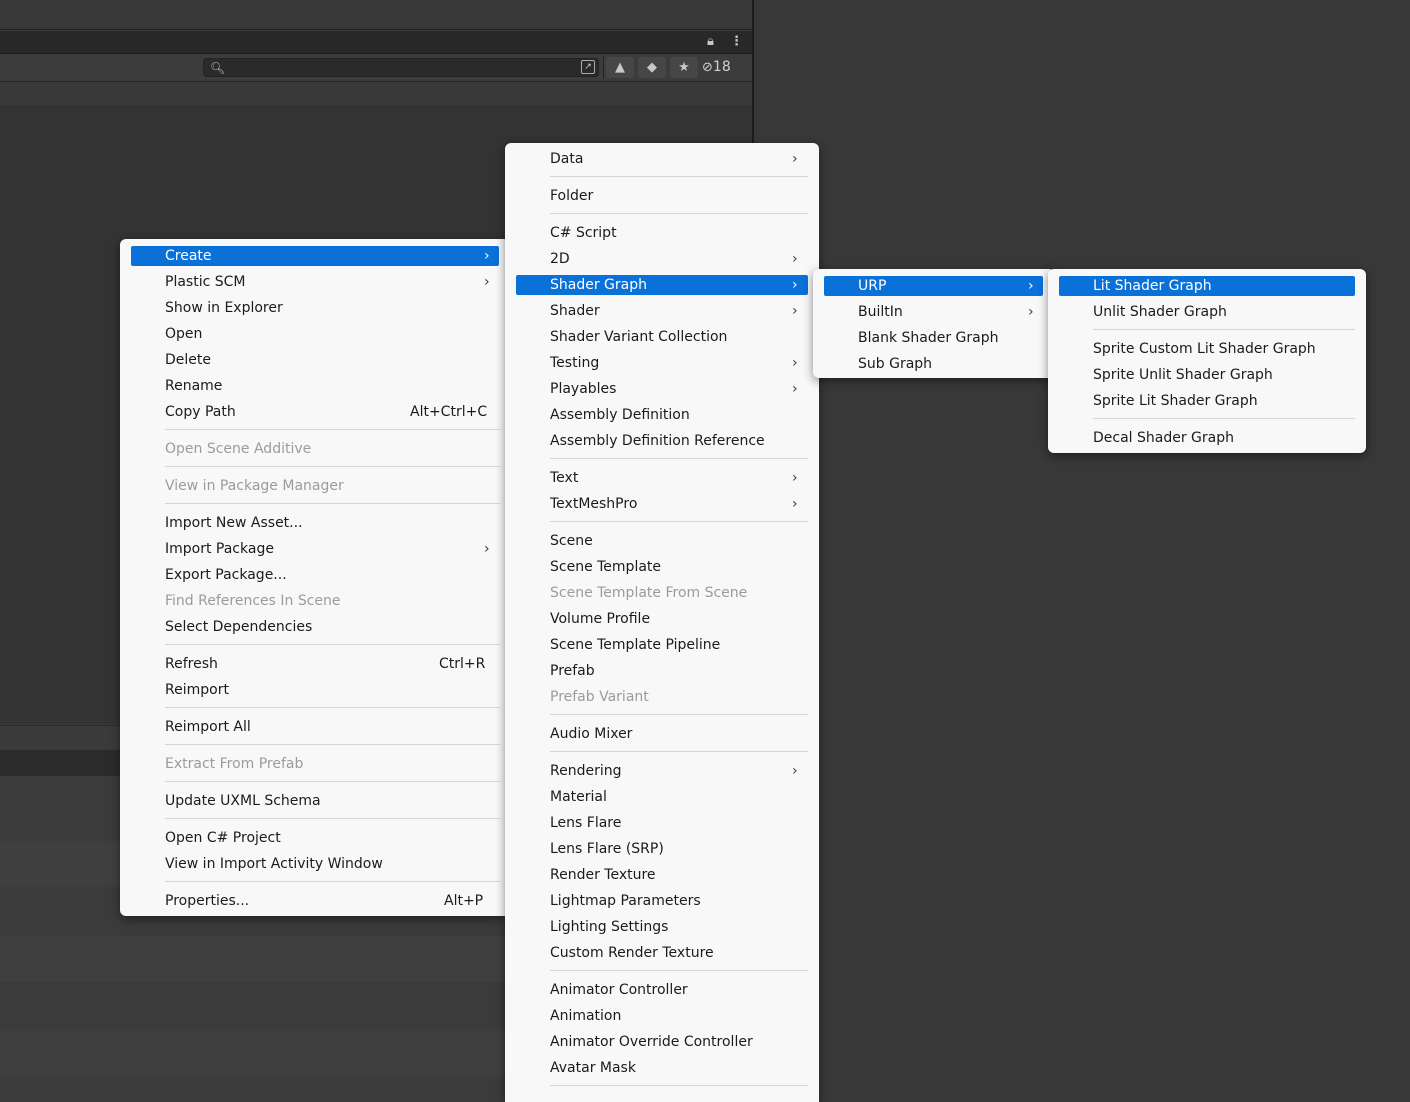 This screenshot has width=1410, height=1102. I want to click on menu-item-create: Create ›, so click(315, 256).